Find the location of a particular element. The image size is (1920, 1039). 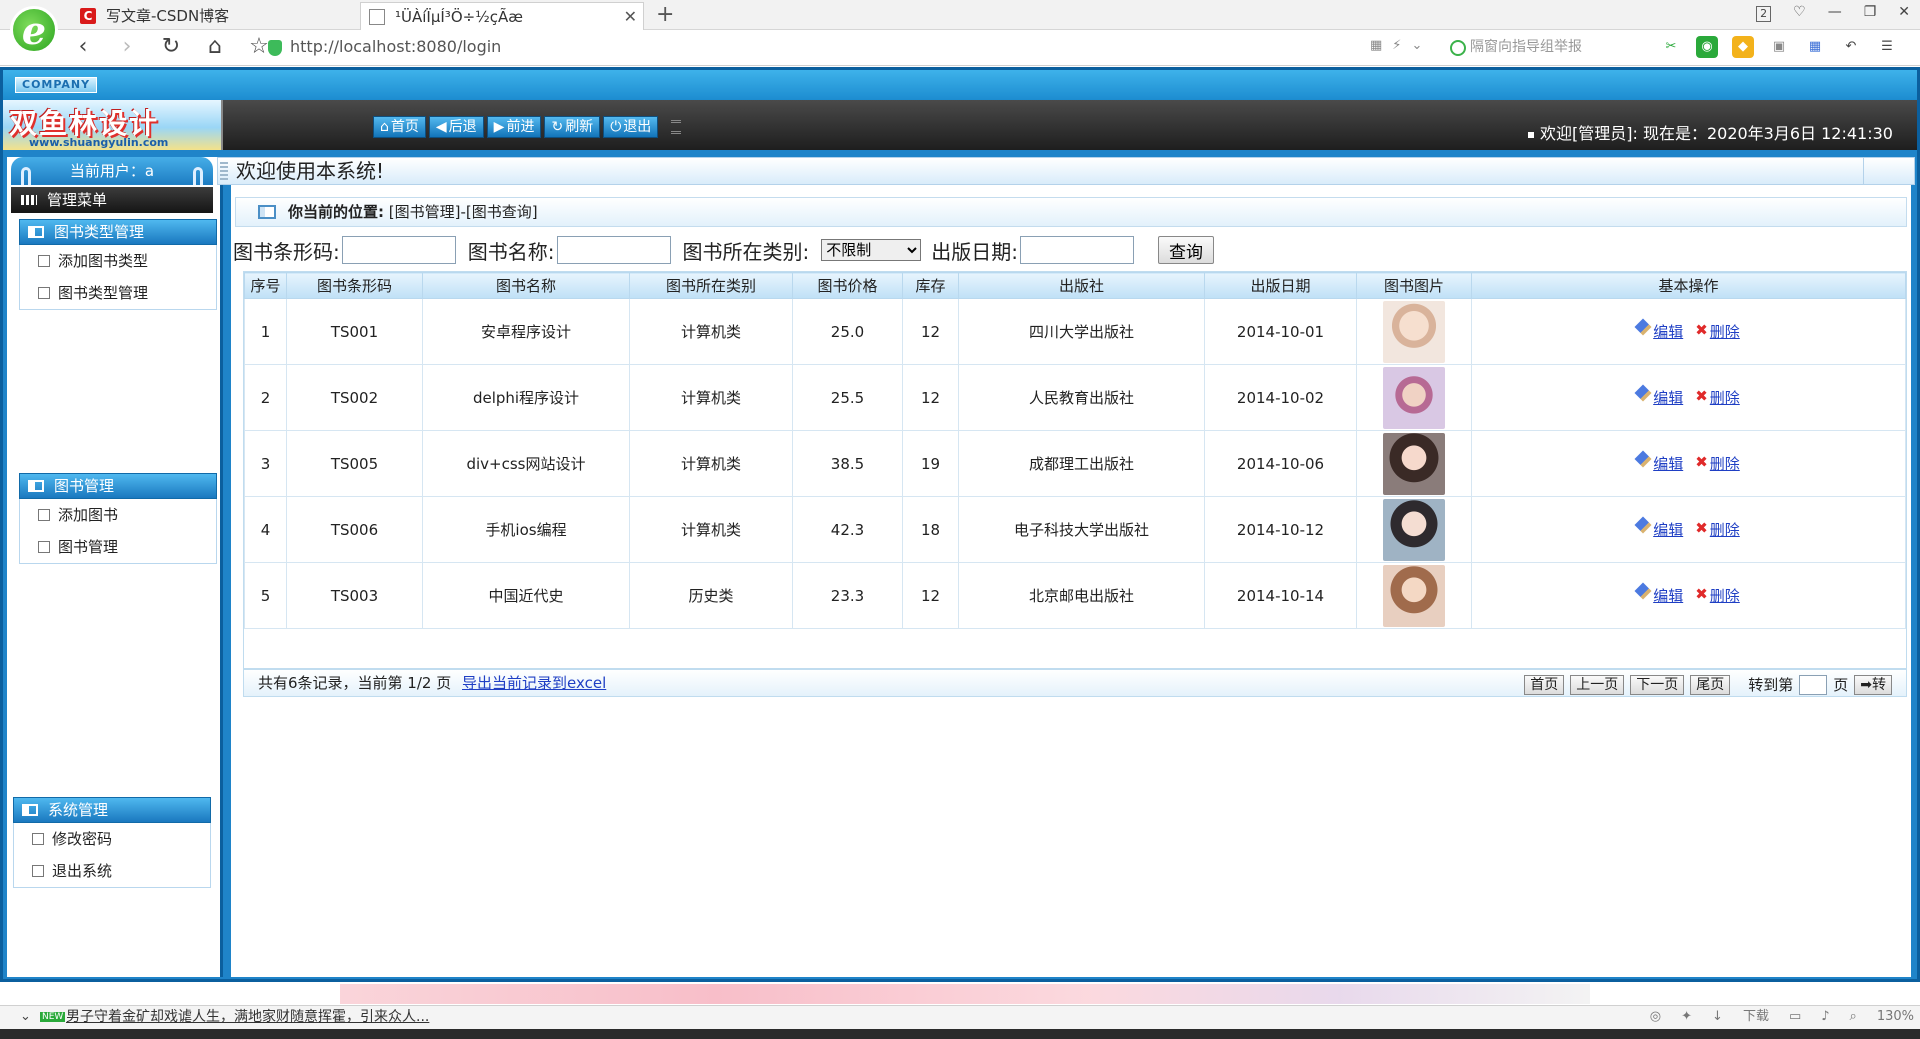

home-button: ⌂ 首页 is located at coordinates (399, 127).